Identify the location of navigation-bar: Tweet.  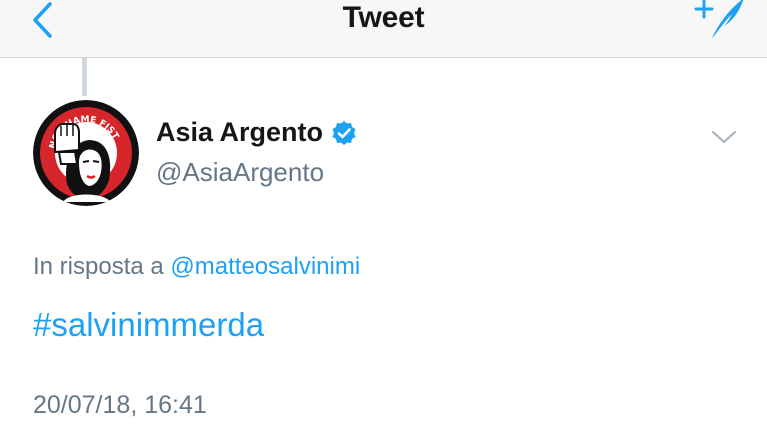
(383, 29).